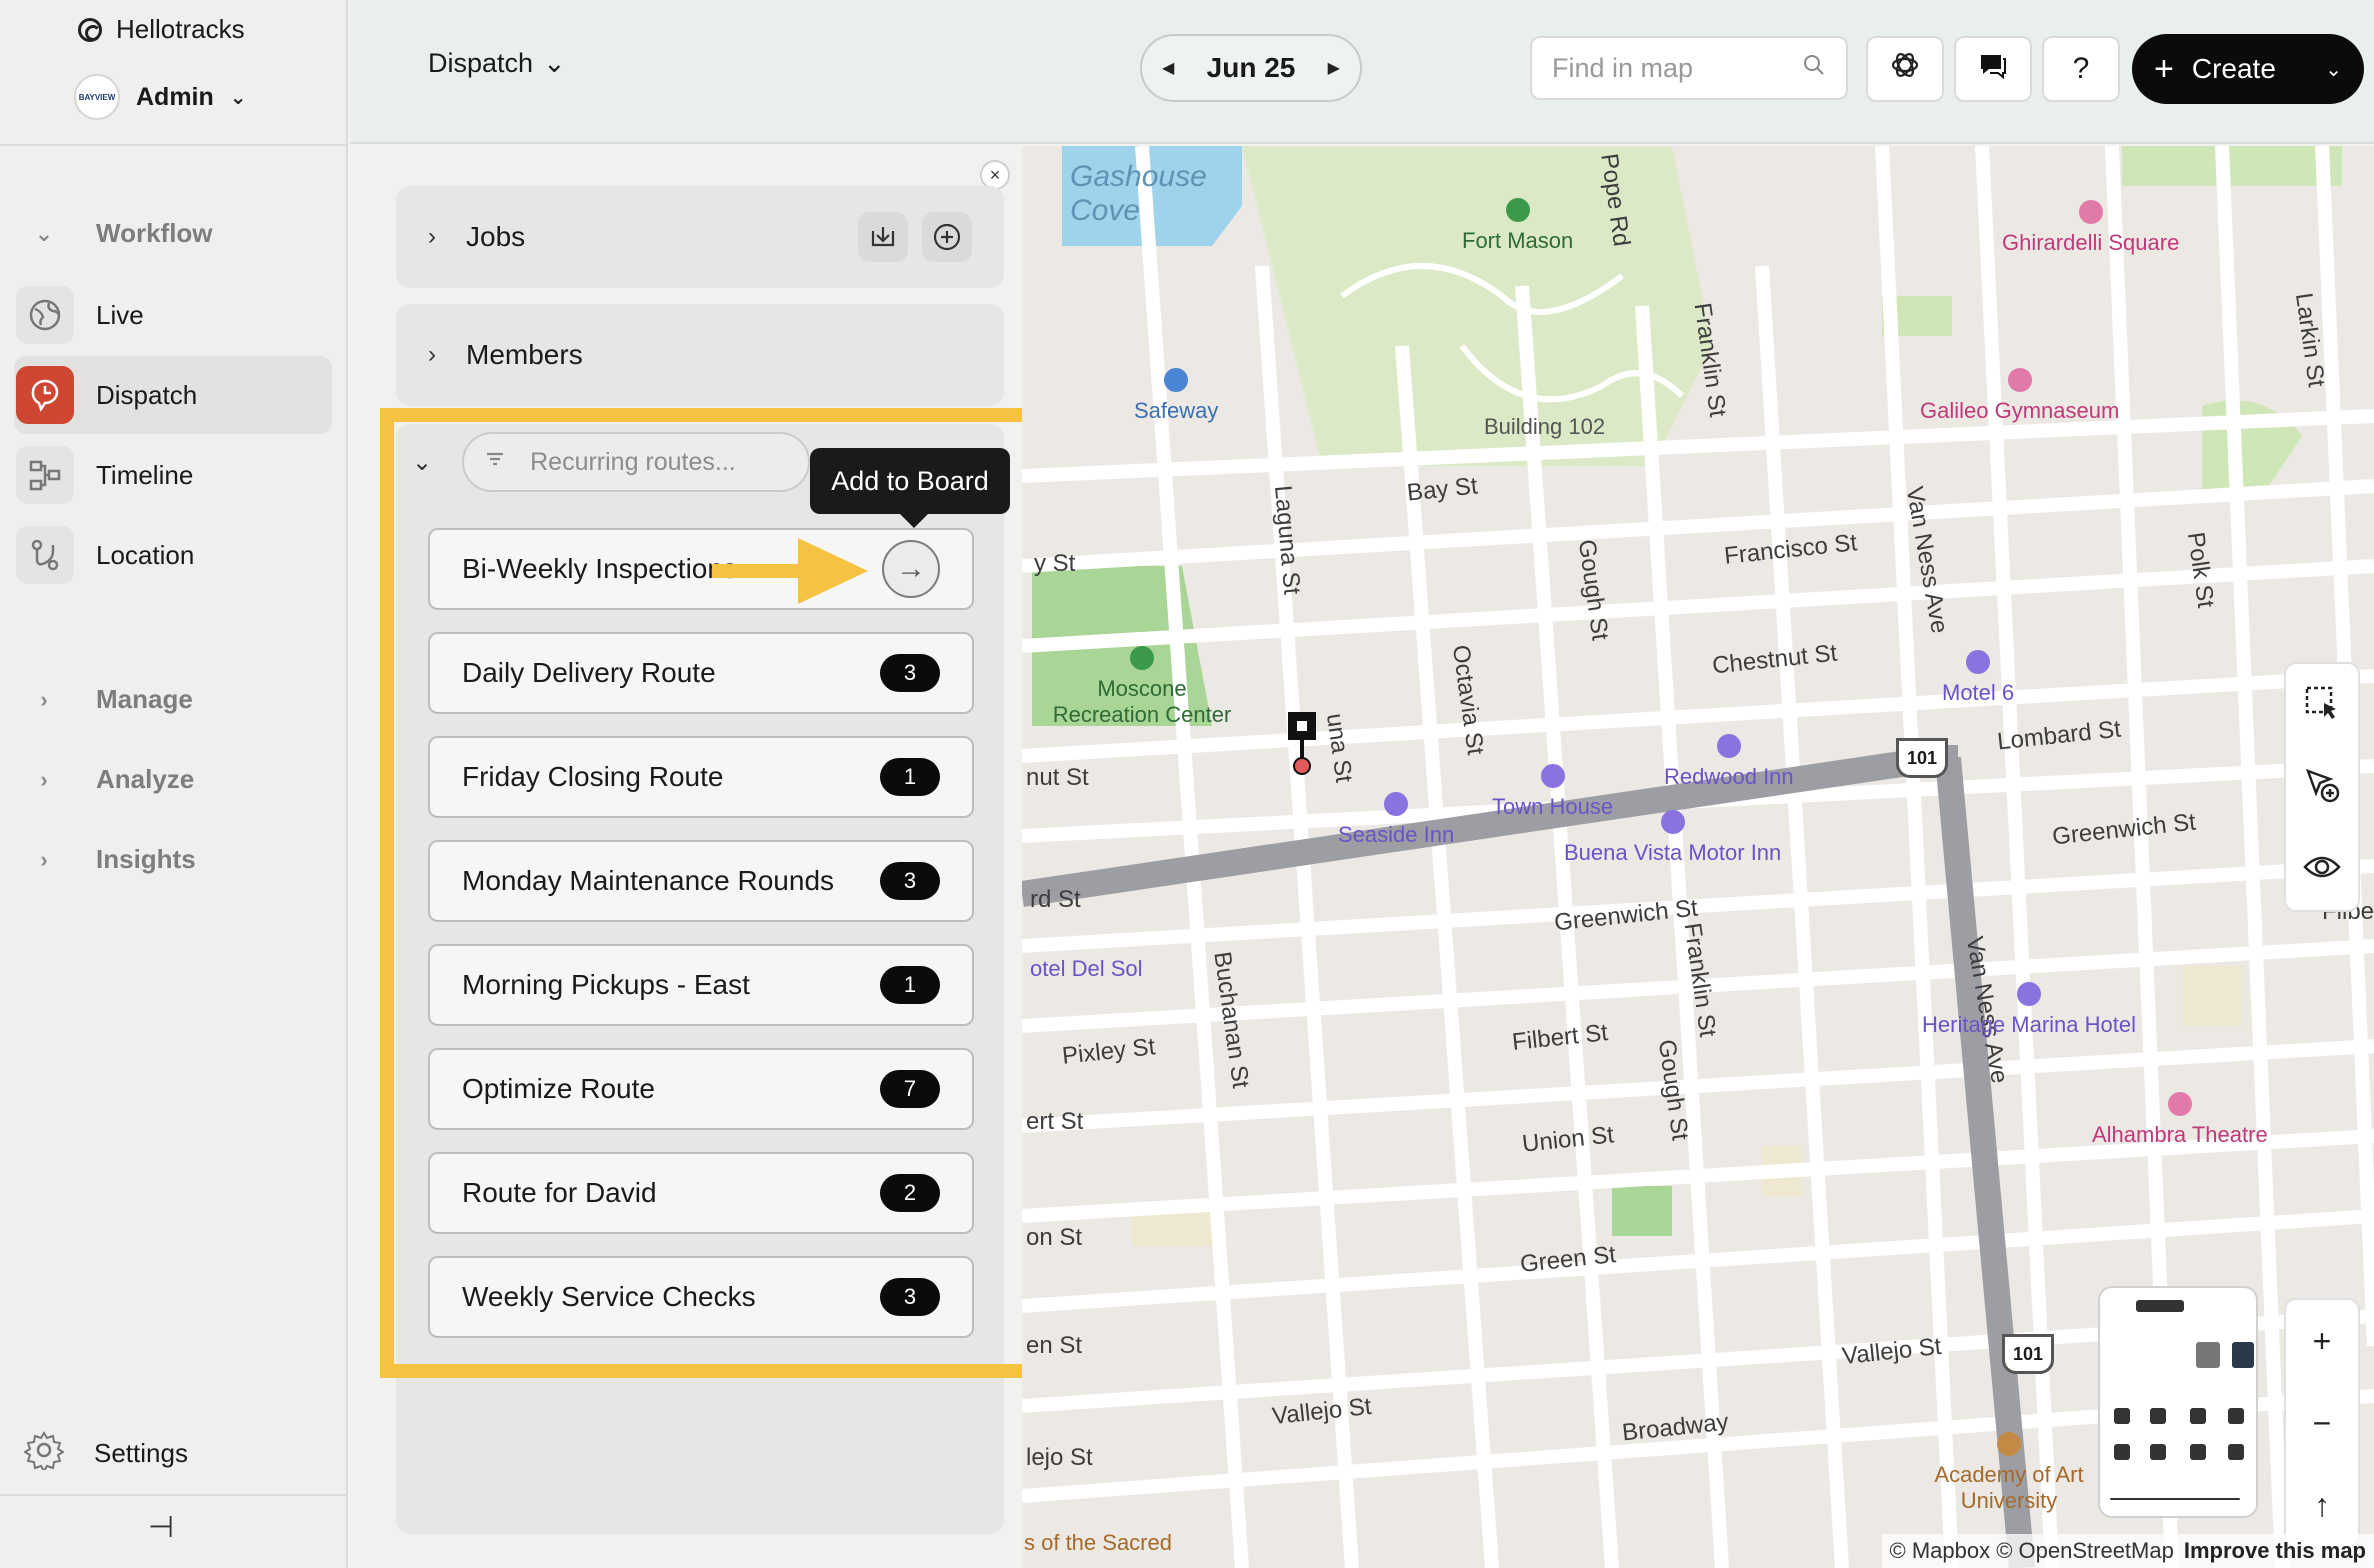  What do you see at coordinates (1055, 899) in the screenshot?
I see `street-label: rd St` at bounding box center [1055, 899].